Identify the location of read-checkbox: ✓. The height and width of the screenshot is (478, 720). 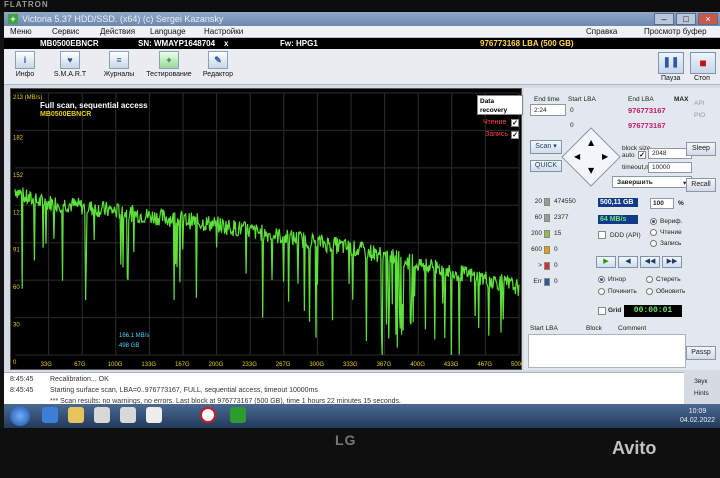
(515, 123).